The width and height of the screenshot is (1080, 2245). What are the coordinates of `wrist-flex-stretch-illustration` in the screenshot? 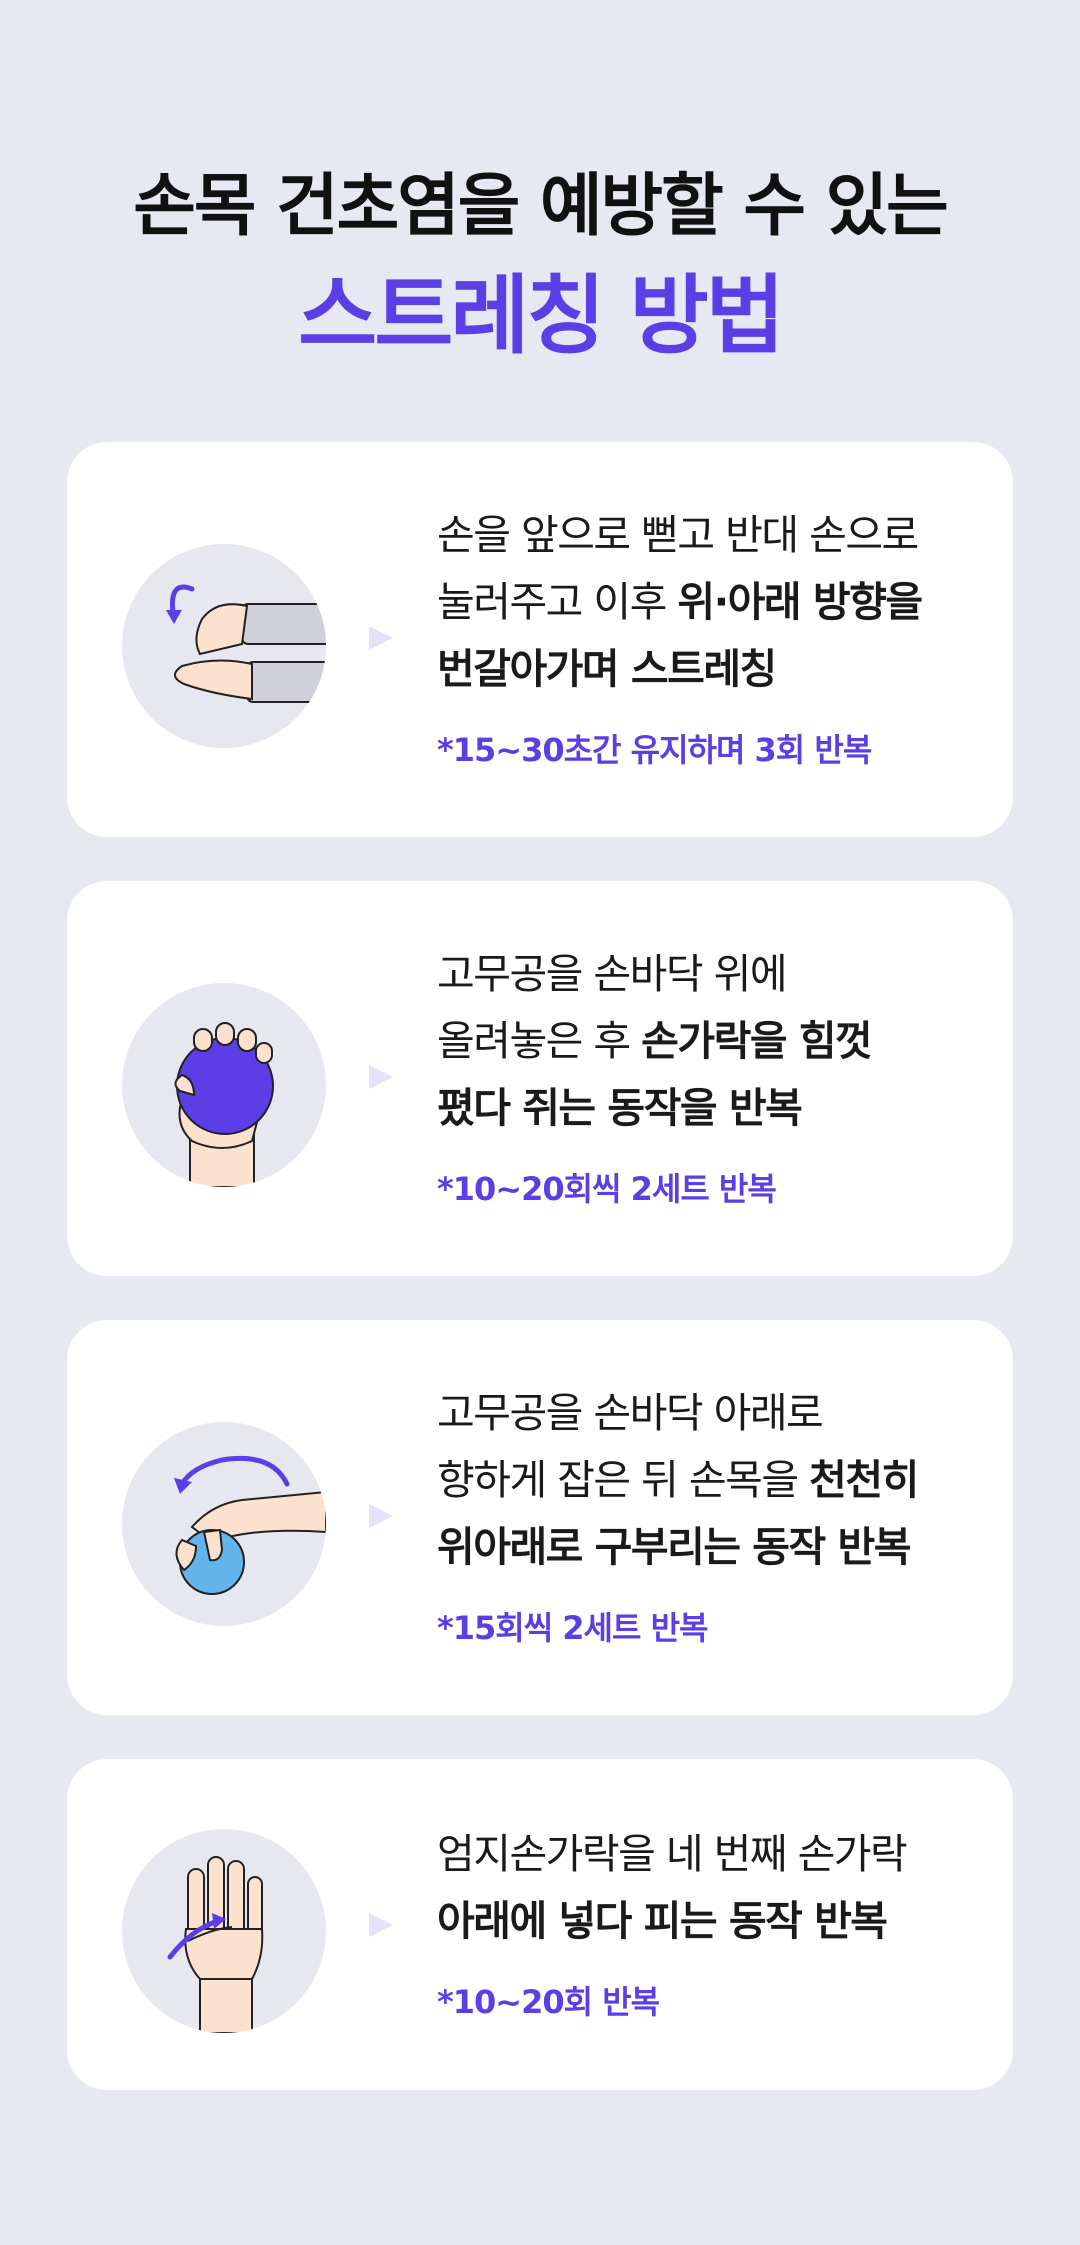 It's located at (224, 646).